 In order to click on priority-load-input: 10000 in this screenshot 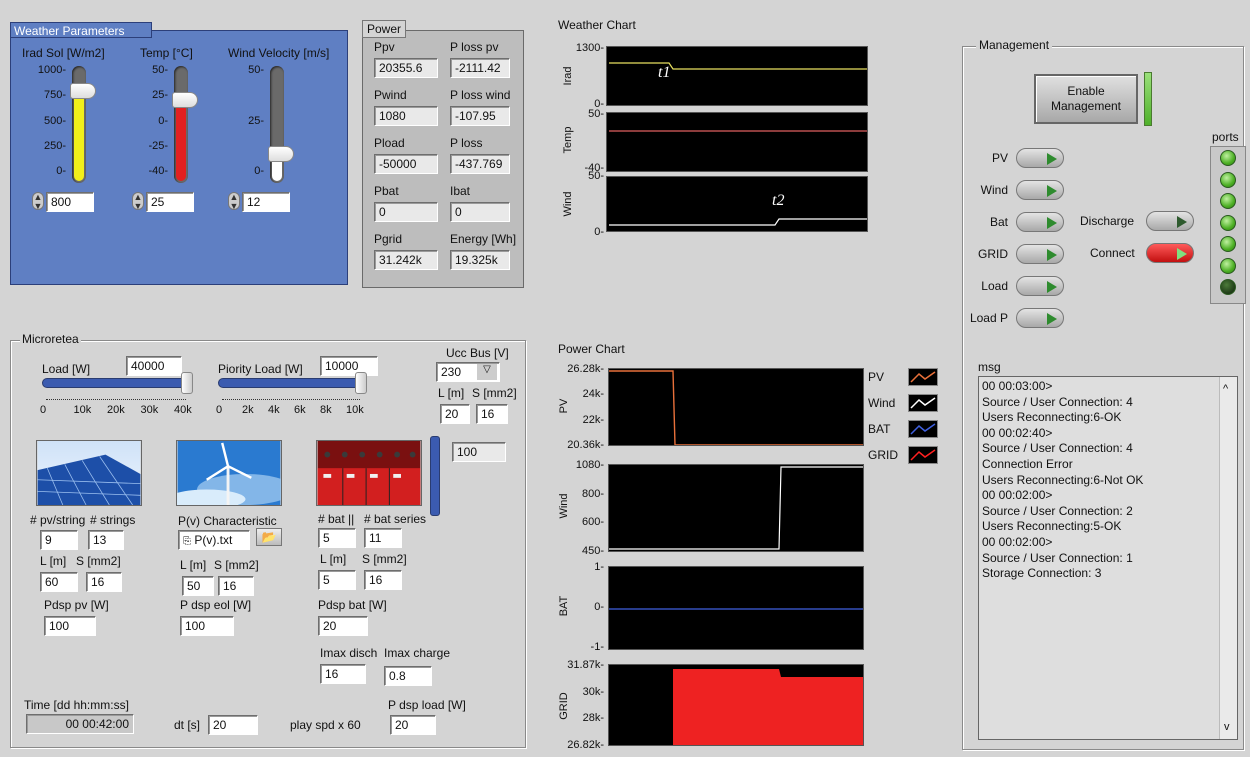, I will do `click(349, 366)`.